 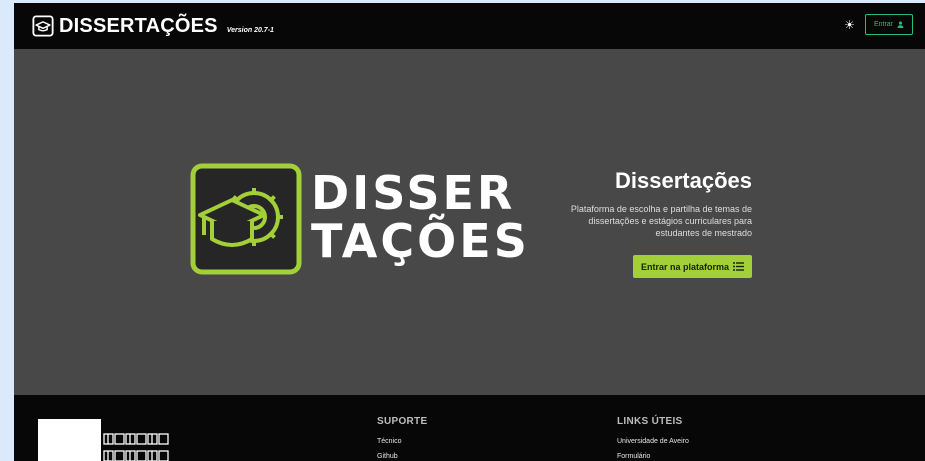 I want to click on footer-link-form: Formulário, so click(x=653, y=456).